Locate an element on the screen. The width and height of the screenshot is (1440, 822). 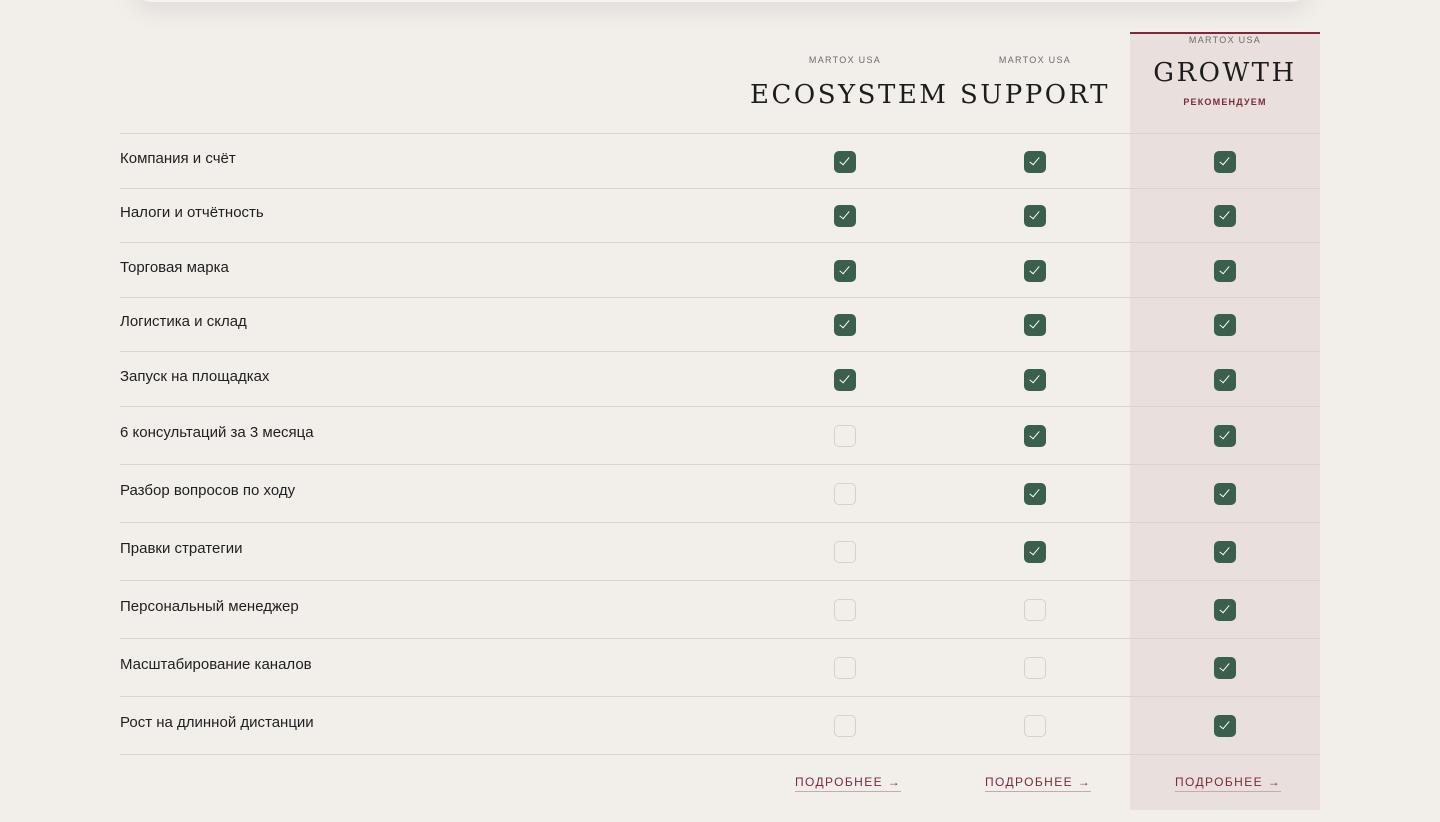
recommended-column-highlight is located at coordinates (1225, 421).